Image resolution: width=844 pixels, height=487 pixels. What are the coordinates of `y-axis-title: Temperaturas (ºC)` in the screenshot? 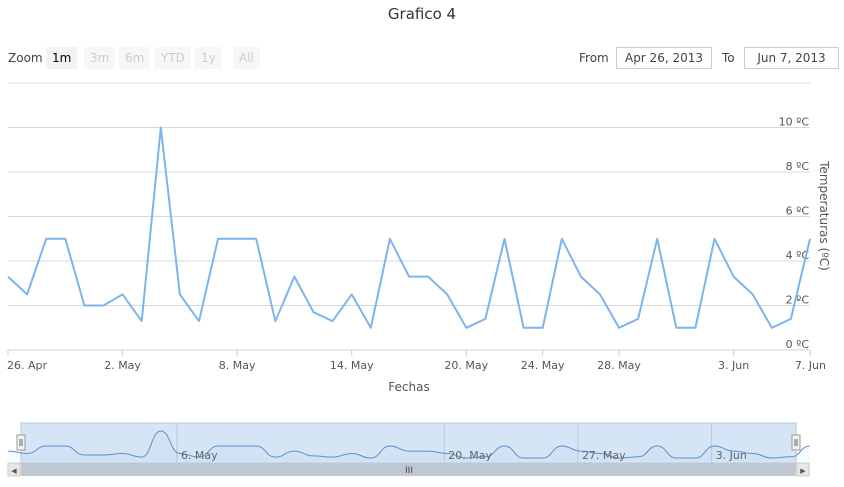 It's located at (824, 215).